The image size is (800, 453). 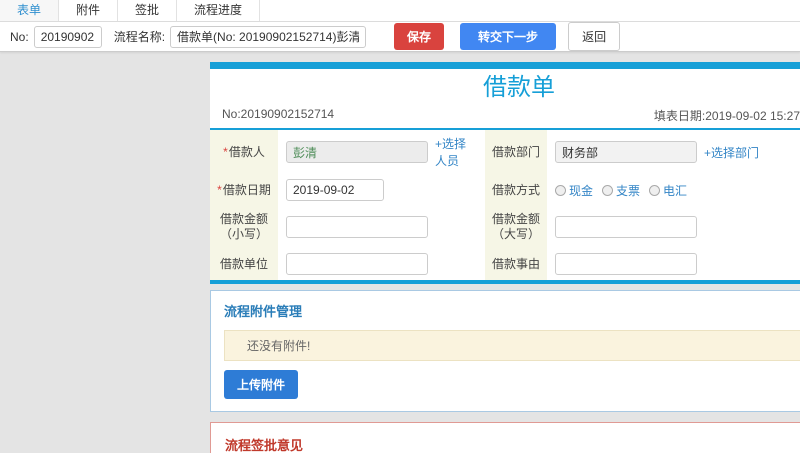 What do you see at coordinates (668, 190) in the screenshot?
I see `radio-wire-transfer: 电汇` at bounding box center [668, 190].